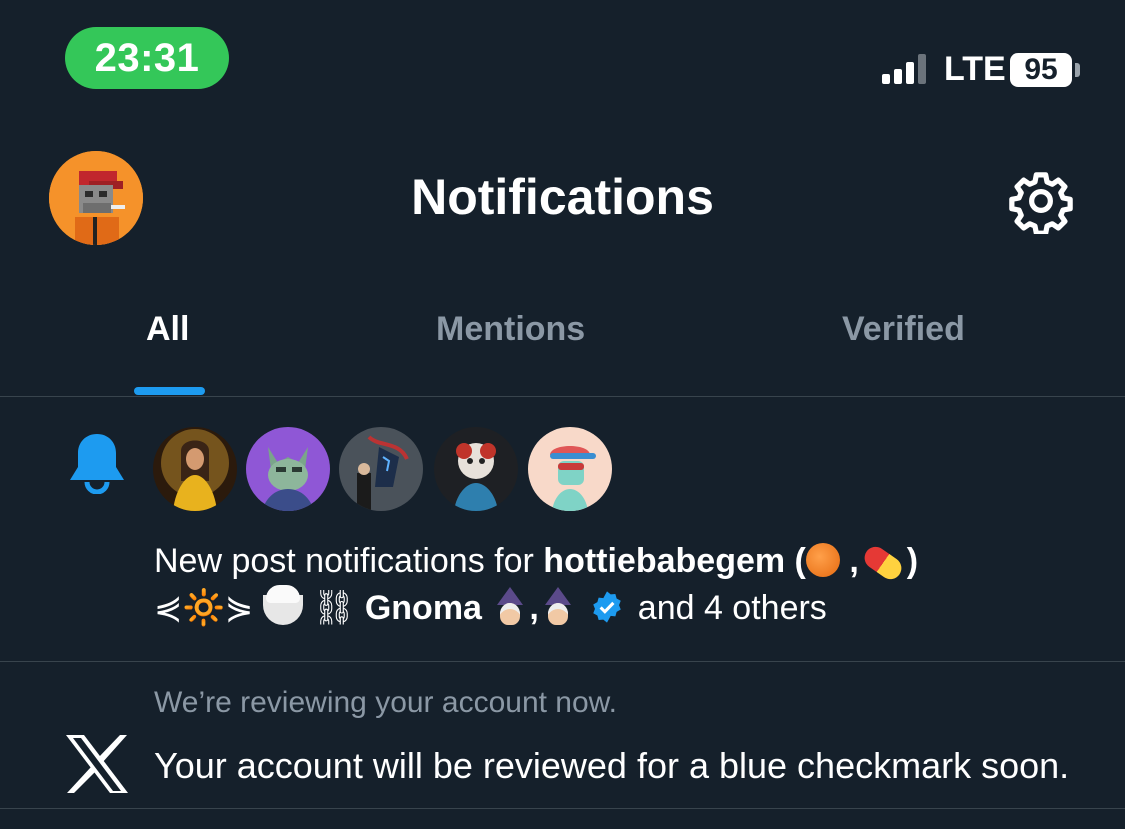  I want to click on settings-button, so click(1041, 202).